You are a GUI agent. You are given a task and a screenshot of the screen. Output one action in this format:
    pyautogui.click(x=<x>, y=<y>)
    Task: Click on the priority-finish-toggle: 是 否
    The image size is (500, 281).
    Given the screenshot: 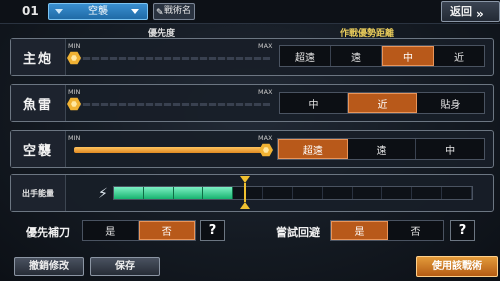 What is the action you would take?
    pyautogui.click(x=139, y=230)
    